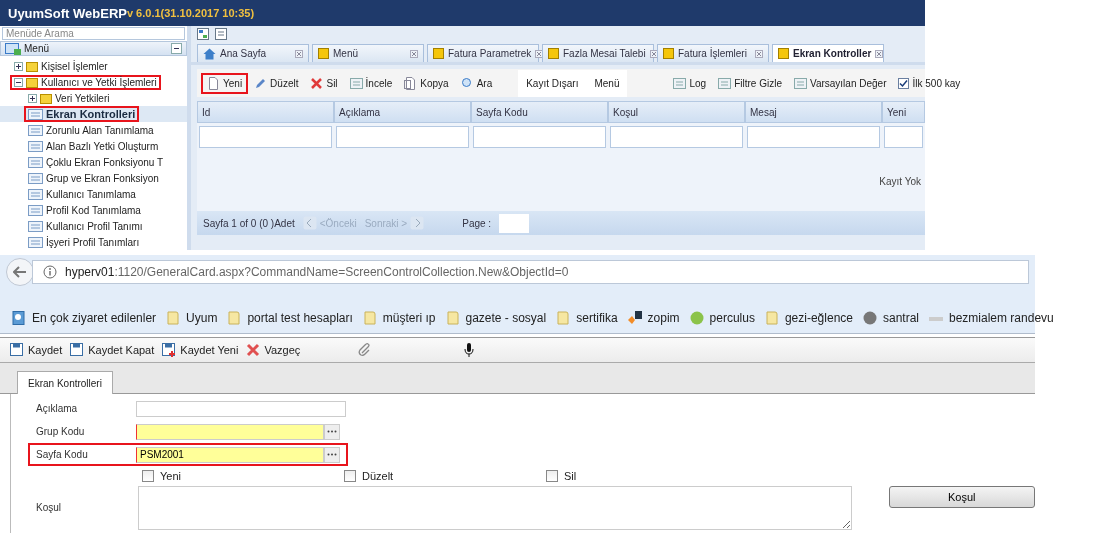  What do you see at coordinates (808, 318) in the screenshot?
I see `bookmark: gezi-eğlence` at bounding box center [808, 318].